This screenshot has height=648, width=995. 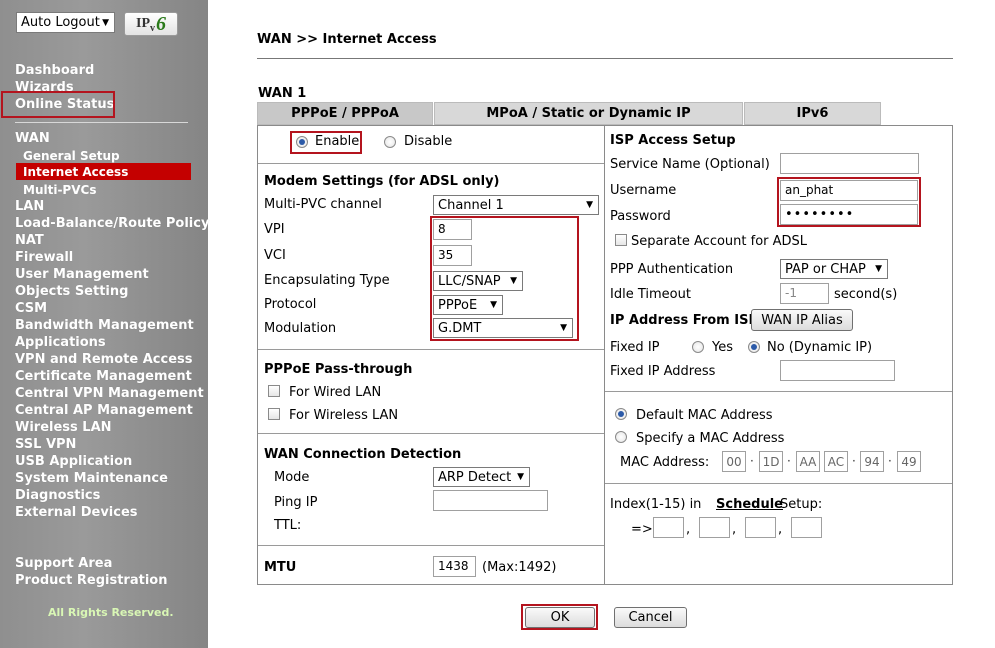 I want to click on sidebar-divider, so click(x=101, y=122).